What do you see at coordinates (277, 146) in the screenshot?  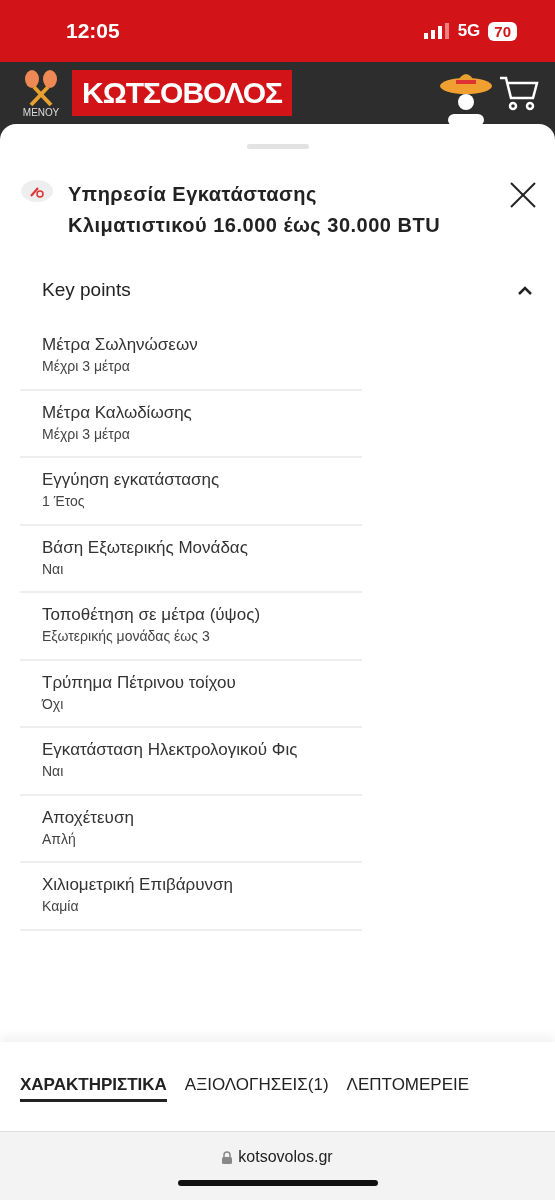 I see `drag-handle` at bounding box center [277, 146].